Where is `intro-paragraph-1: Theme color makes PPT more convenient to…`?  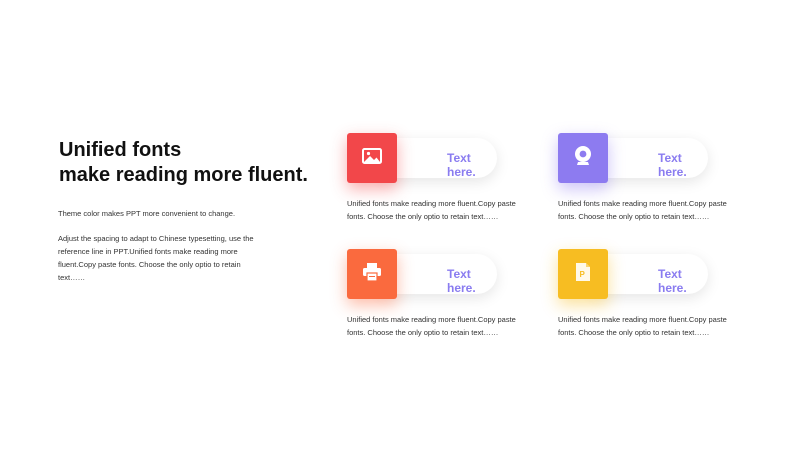 intro-paragraph-1: Theme color makes PPT more convenient to… is located at coordinates (147, 213).